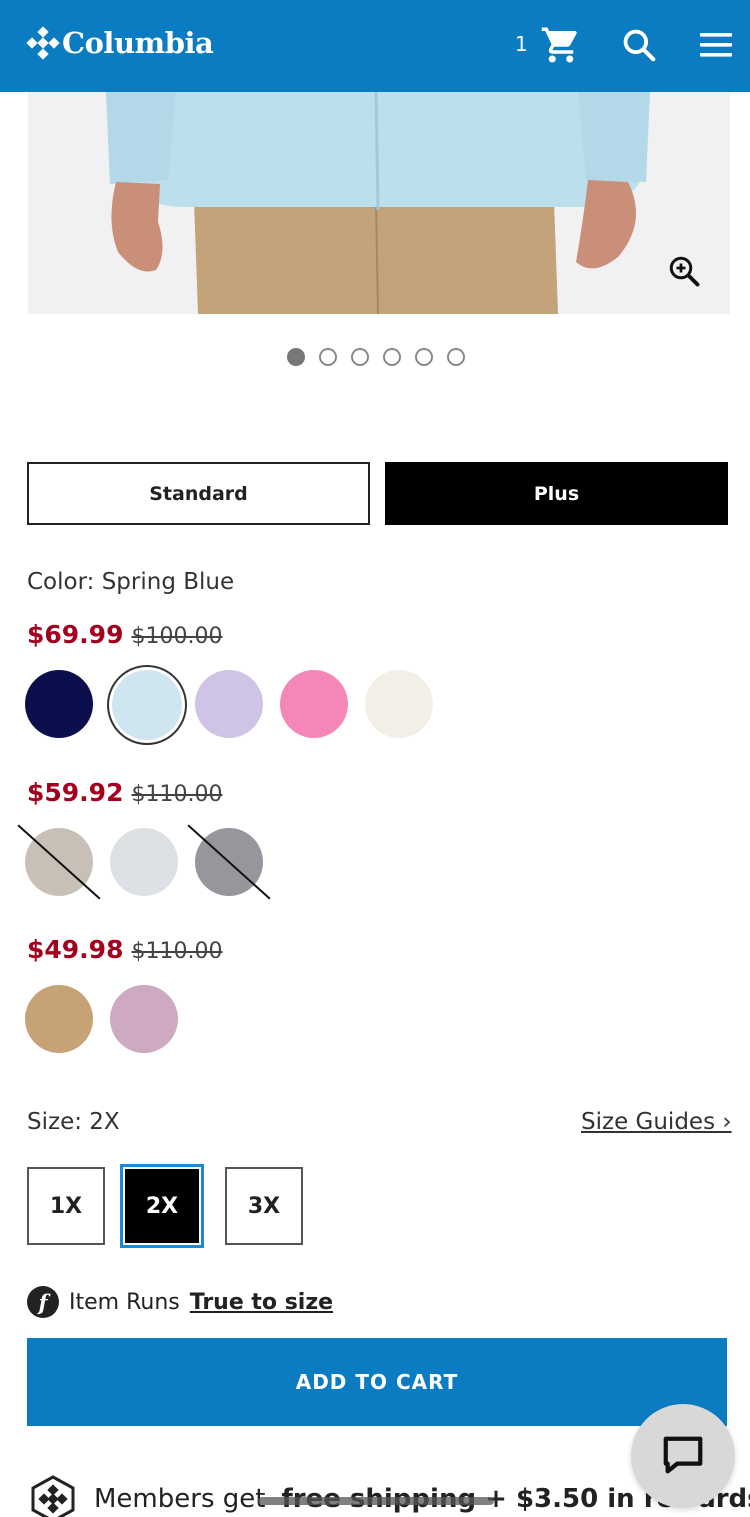 The height and width of the screenshot is (1517, 750). What do you see at coordinates (376, 1501) in the screenshot?
I see `home-indicator` at bounding box center [376, 1501].